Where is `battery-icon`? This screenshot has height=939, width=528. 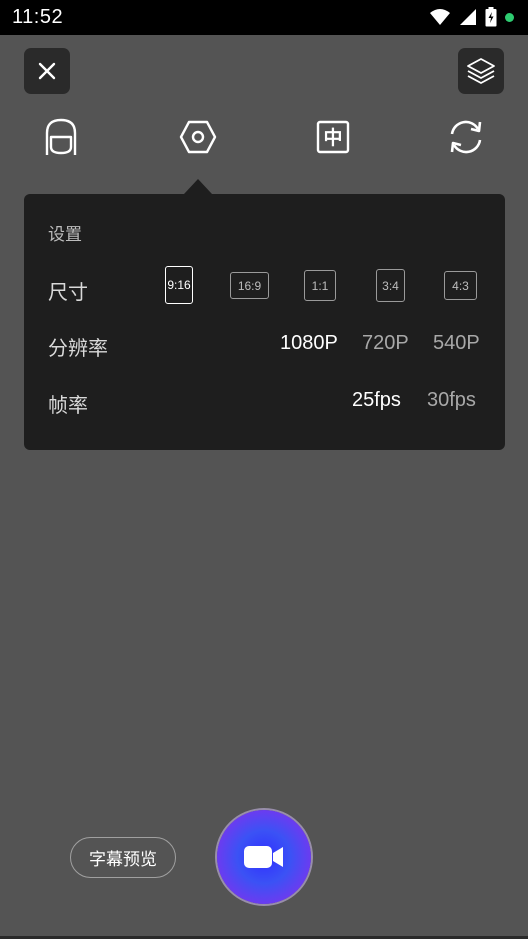
battery-icon is located at coordinates (491, 17).